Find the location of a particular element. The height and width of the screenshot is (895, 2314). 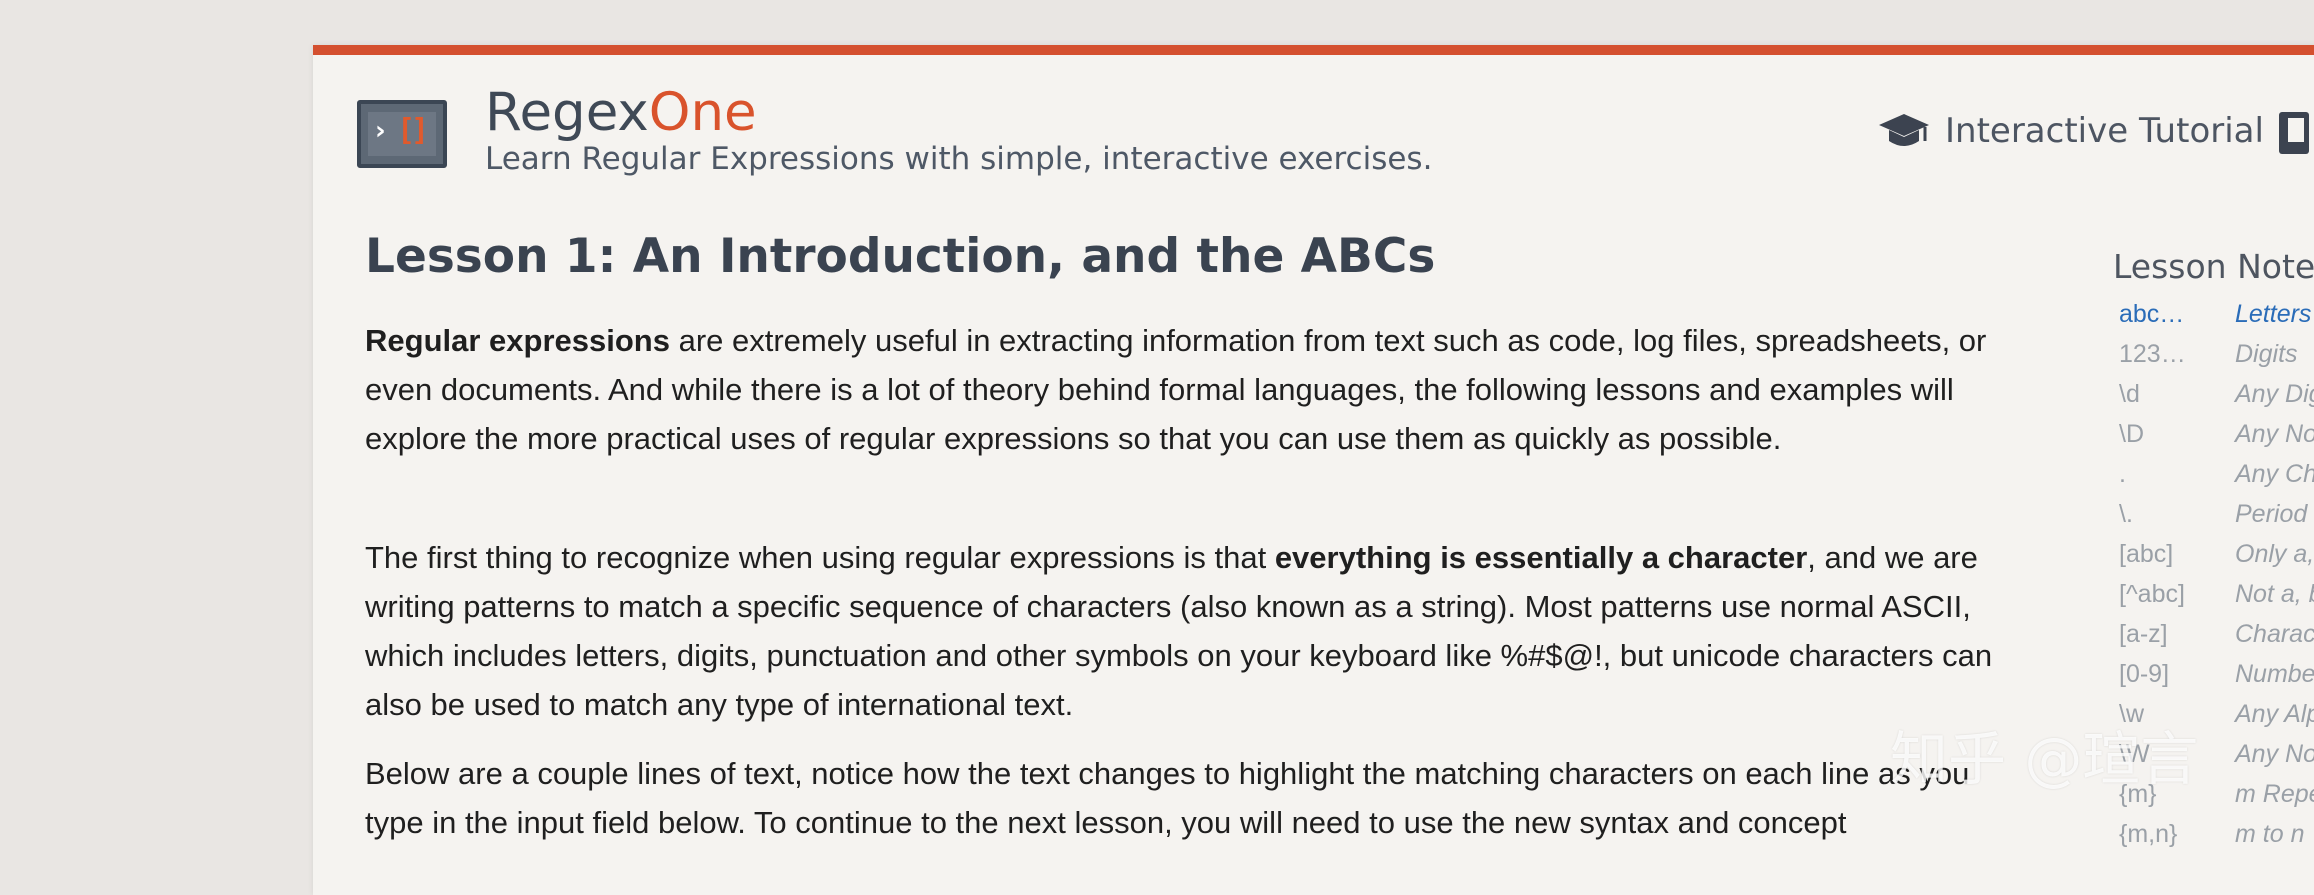

note-description: Only a, is located at coordinates (2274, 554).